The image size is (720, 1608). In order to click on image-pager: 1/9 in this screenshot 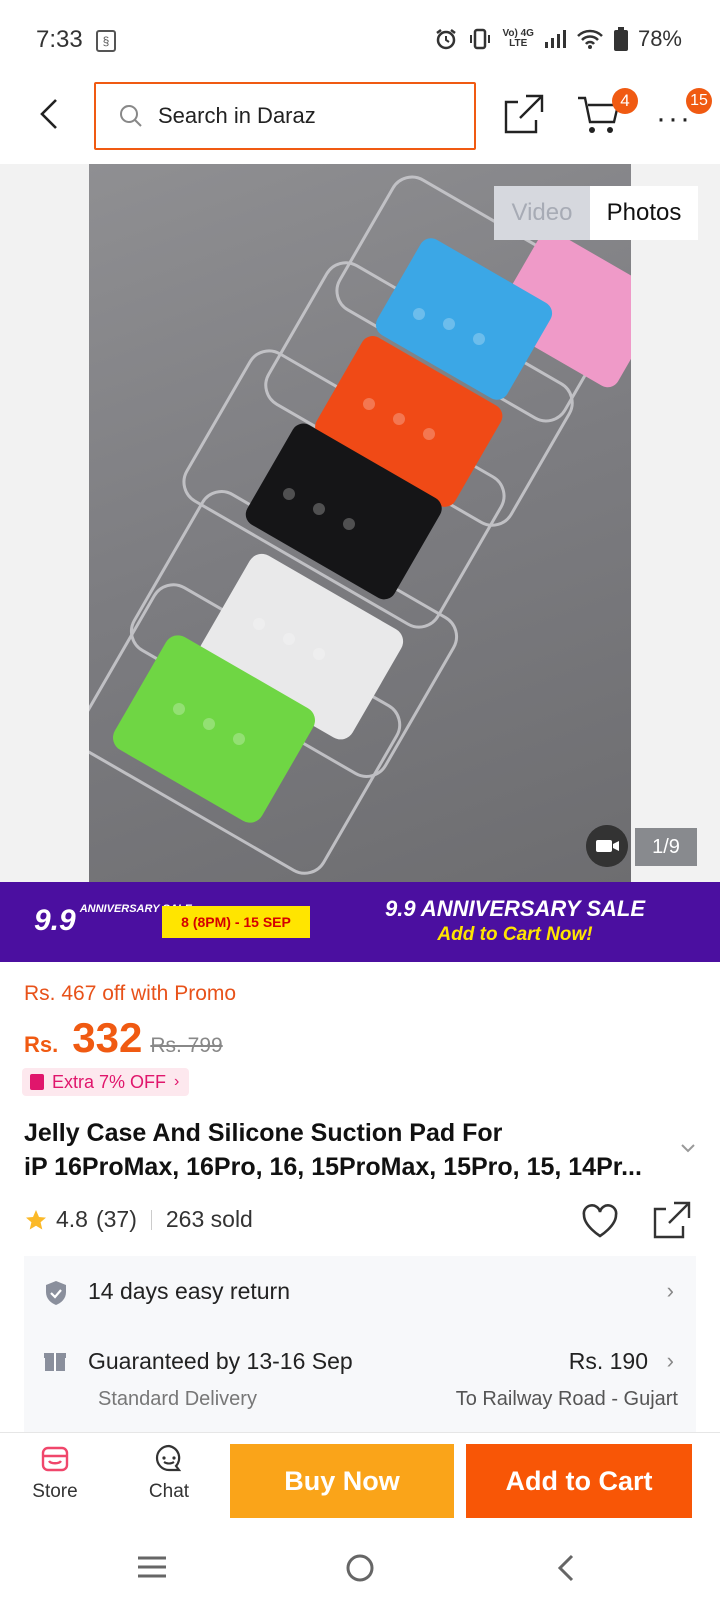, I will do `click(666, 847)`.